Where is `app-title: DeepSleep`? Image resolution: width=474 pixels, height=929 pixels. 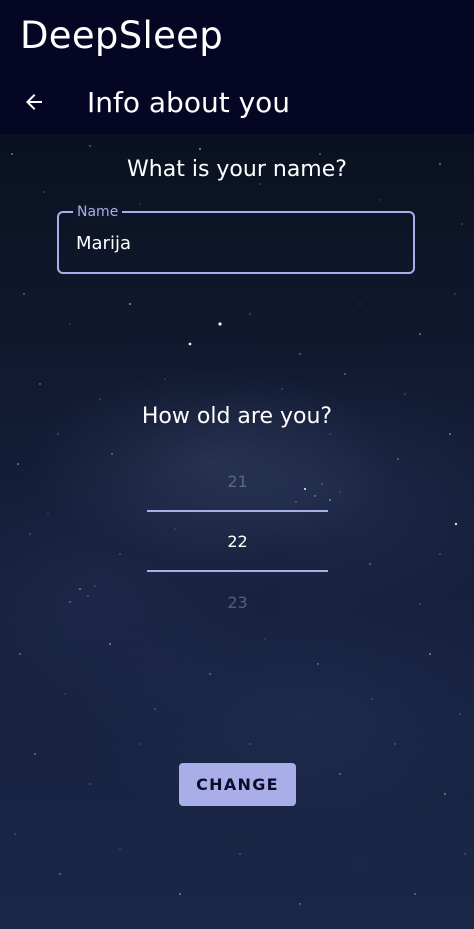
app-title: DeepSleep is located at coordinates (121, 35).